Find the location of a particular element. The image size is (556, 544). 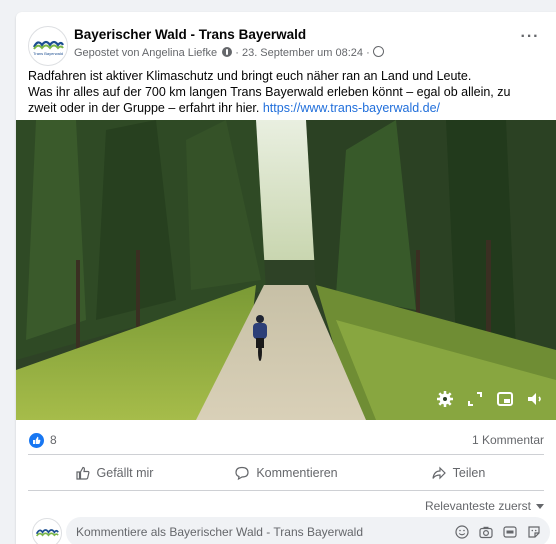

comment-bubble-icon is located at coordinates (242, 473).